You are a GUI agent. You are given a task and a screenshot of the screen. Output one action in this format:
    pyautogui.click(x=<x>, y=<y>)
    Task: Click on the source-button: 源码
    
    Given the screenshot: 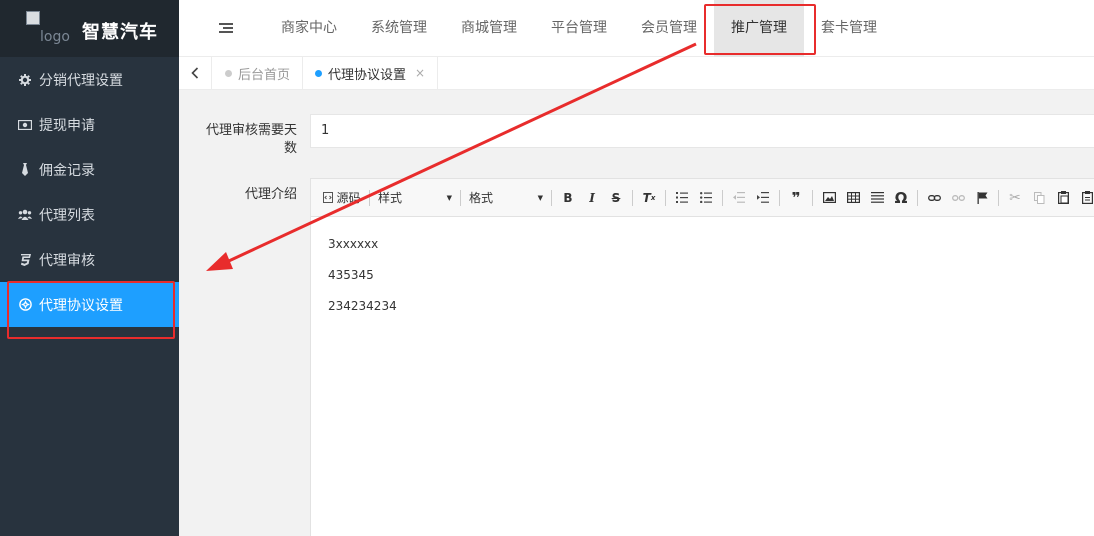 What is the action you would take?
    pyautogui.click(x=342, y=198)
    